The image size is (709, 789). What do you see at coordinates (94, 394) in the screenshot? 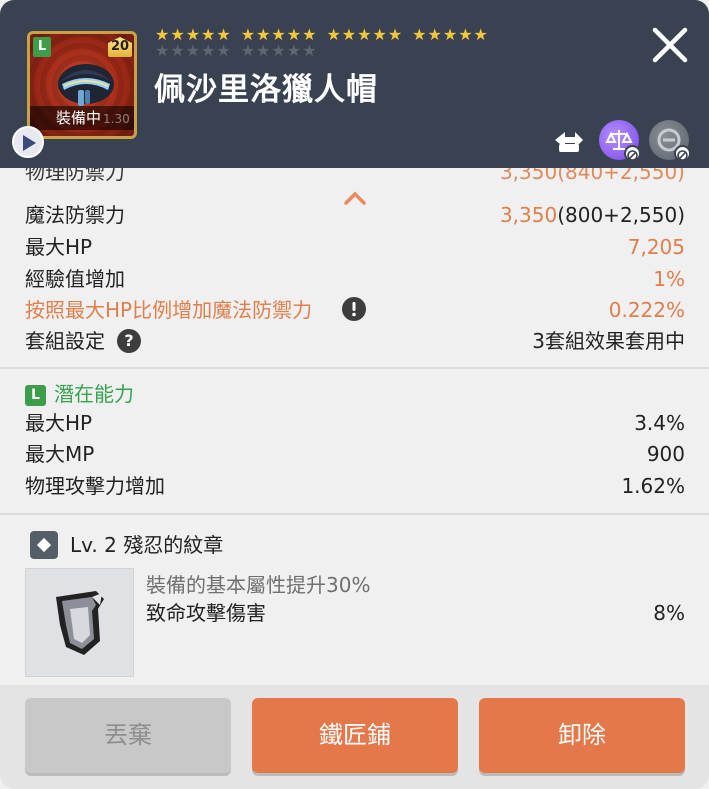
I see `potential-title: 潛在能力` at bounding box center [94, 394].